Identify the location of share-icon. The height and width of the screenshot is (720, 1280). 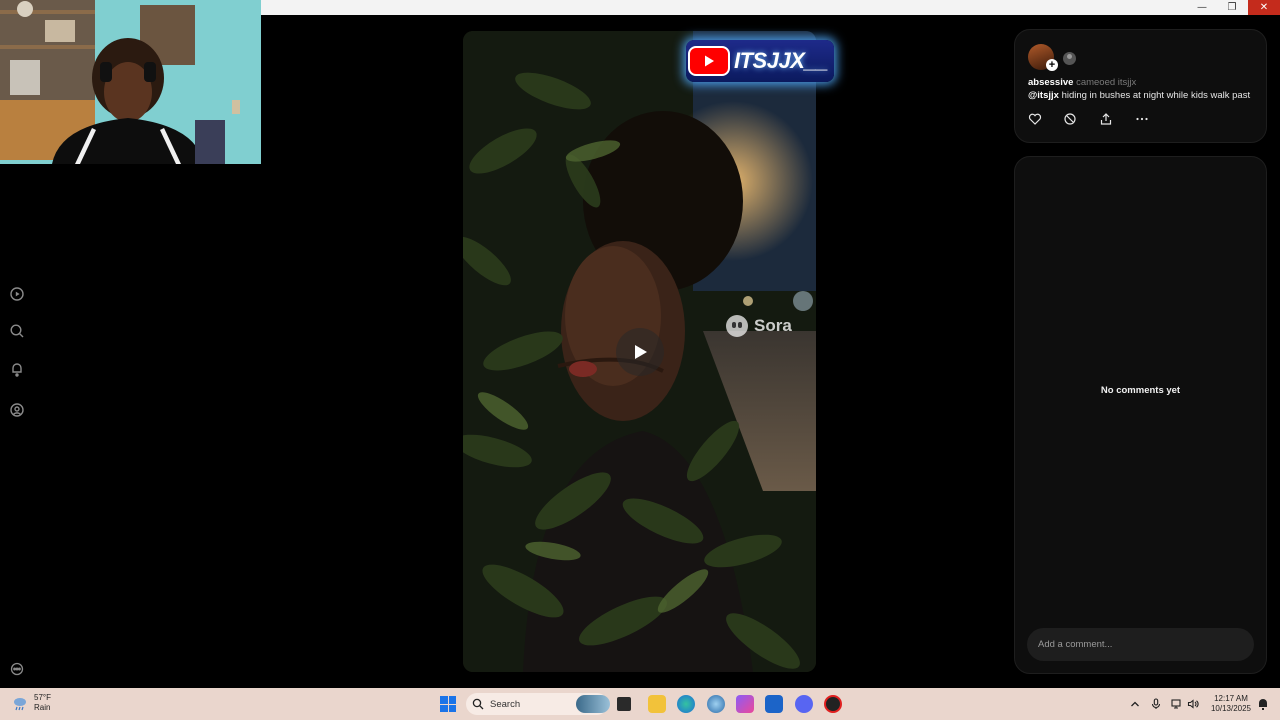
(1106, 119).